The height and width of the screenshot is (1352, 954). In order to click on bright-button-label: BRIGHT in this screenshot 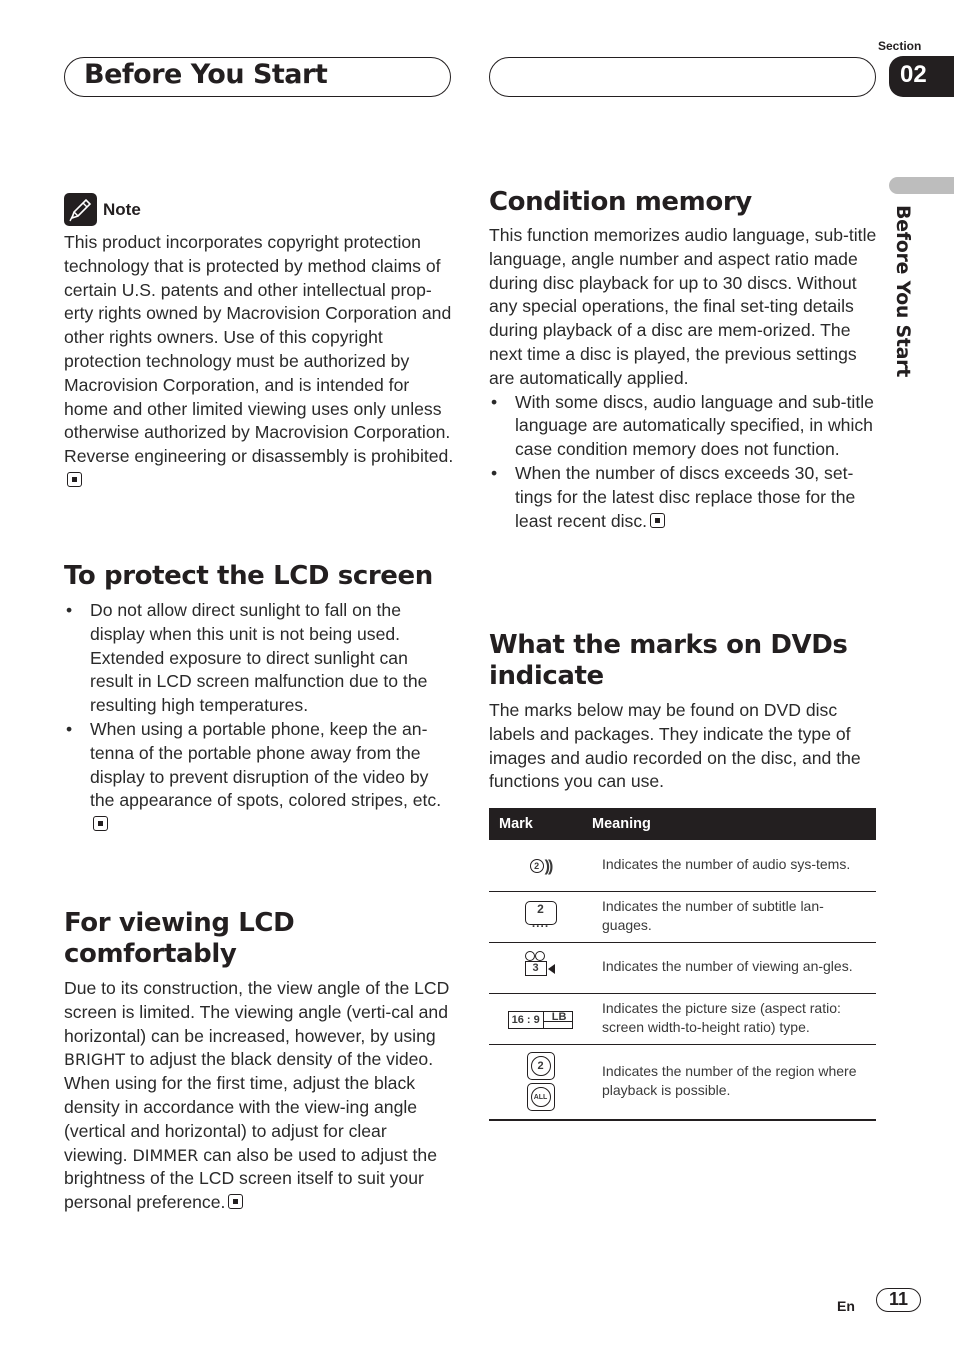, I will do `click(95, 1060)`.